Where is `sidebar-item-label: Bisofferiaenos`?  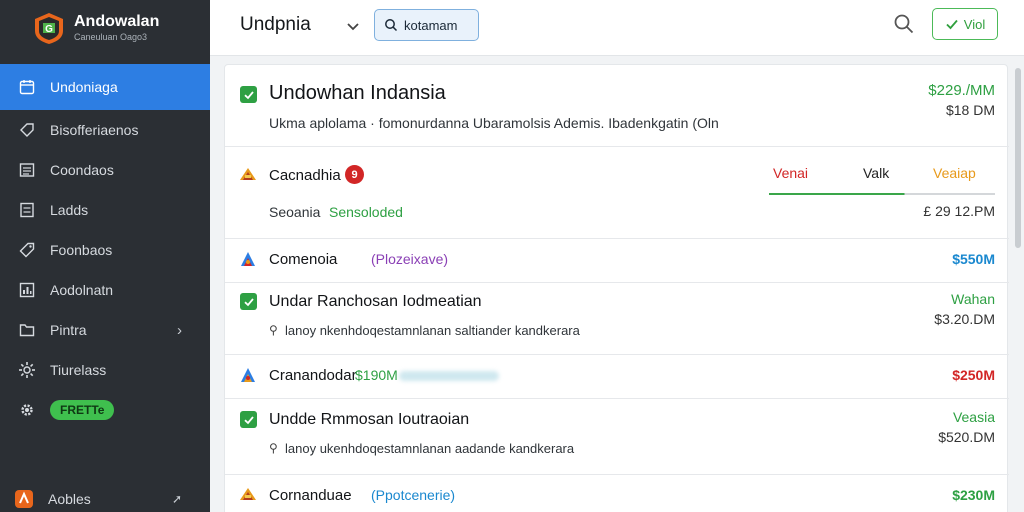 sidebar-item-label: Bisofferiaenos is located at coordinates (94, 130).